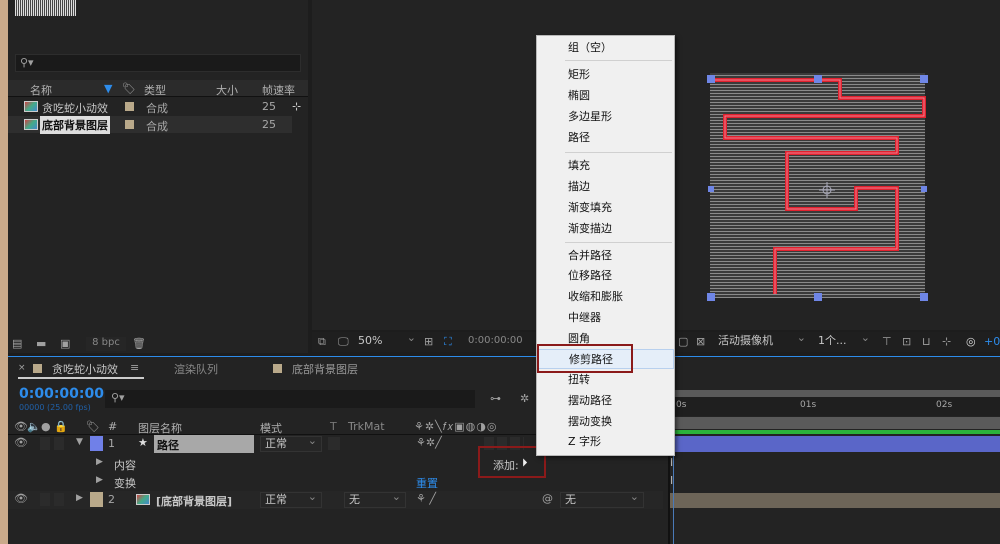  I want to click on menu-item: 渐变填充, so click(605, 208).